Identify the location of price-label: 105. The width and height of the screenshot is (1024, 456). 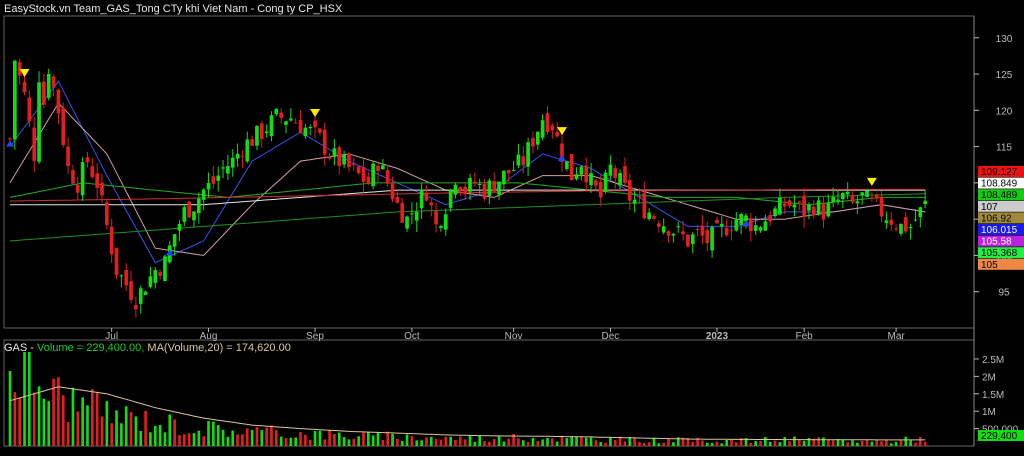
(989, 265).